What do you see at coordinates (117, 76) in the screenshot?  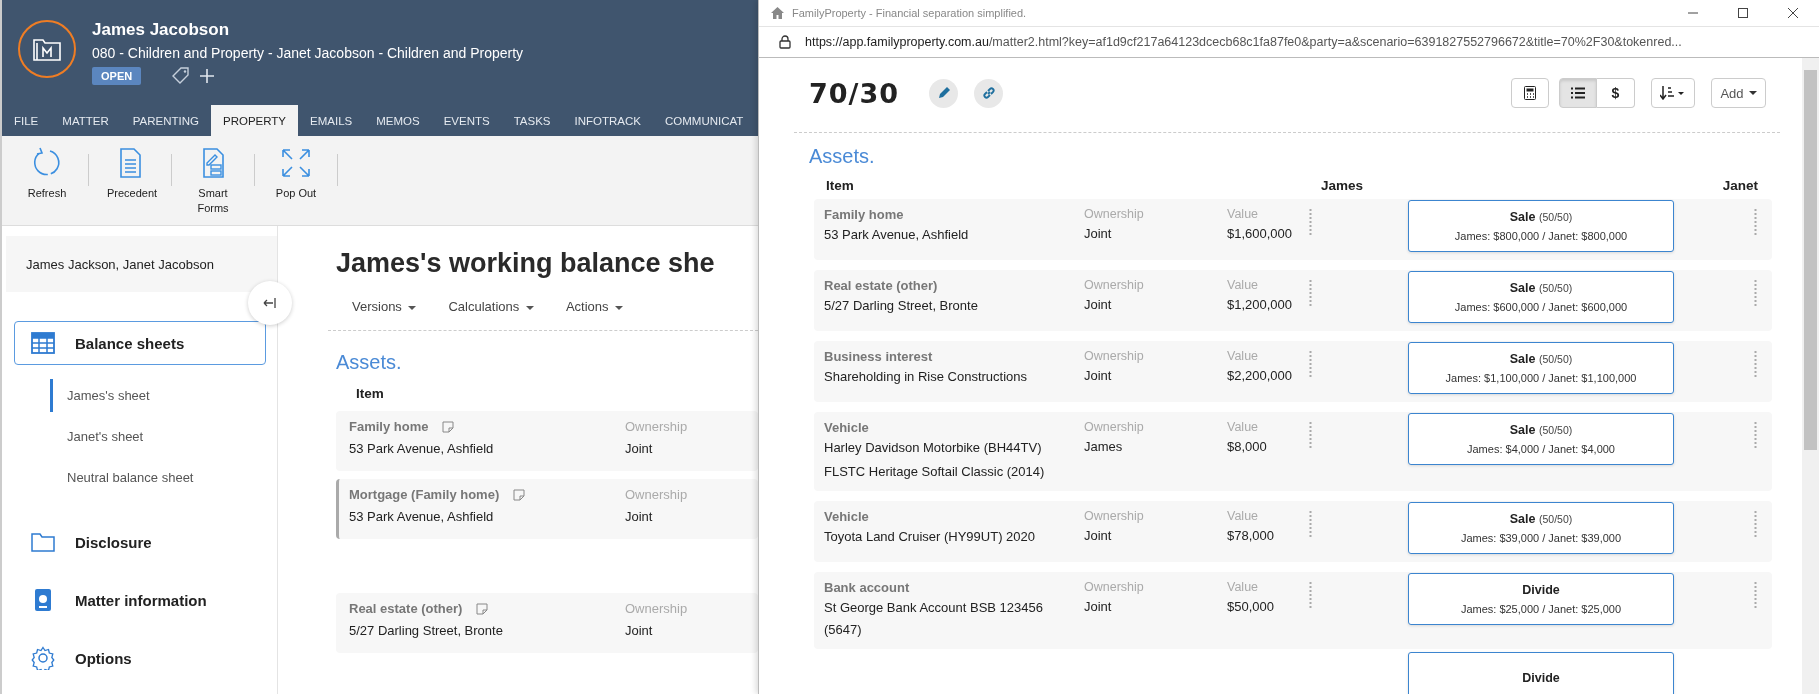 I see `status-badge: OPEN` at bounding box center [117, 76].